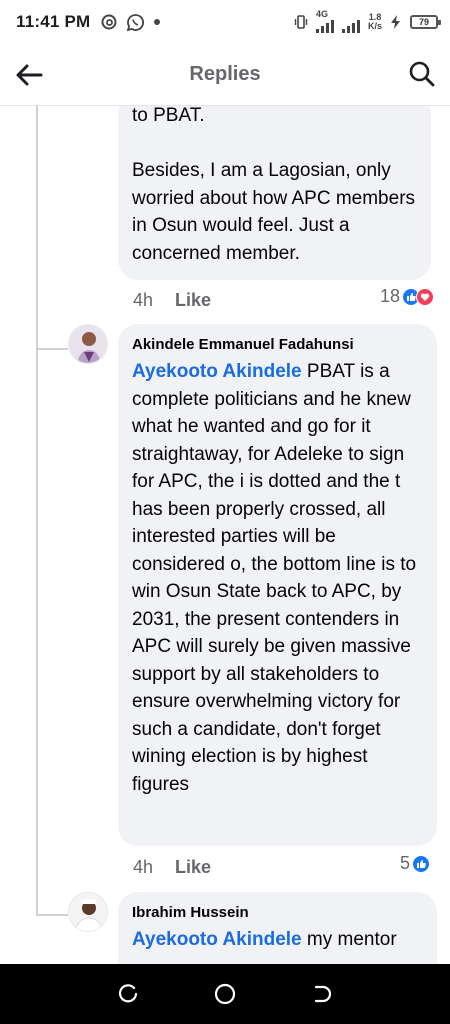 The width and height of the screenshot is (450, 1024). Describe the element at coordinates (225, 22) in the screenshot. I see `status-bar: 11:41 PM 4G 1.8 K/s 79` at that location.